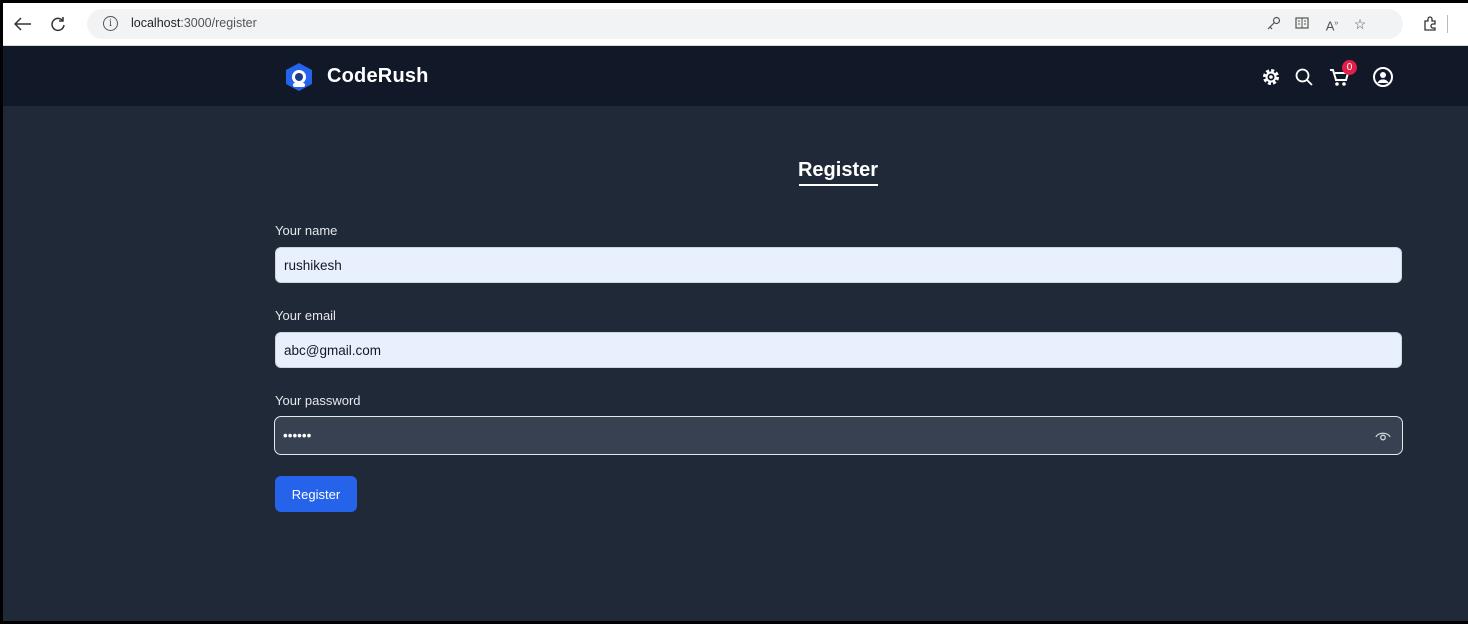 This screenshot has height=624, width=1468. Describe the element at coordinates (305, 315) in the screenshot. I see `email-label: Your email` at that location.